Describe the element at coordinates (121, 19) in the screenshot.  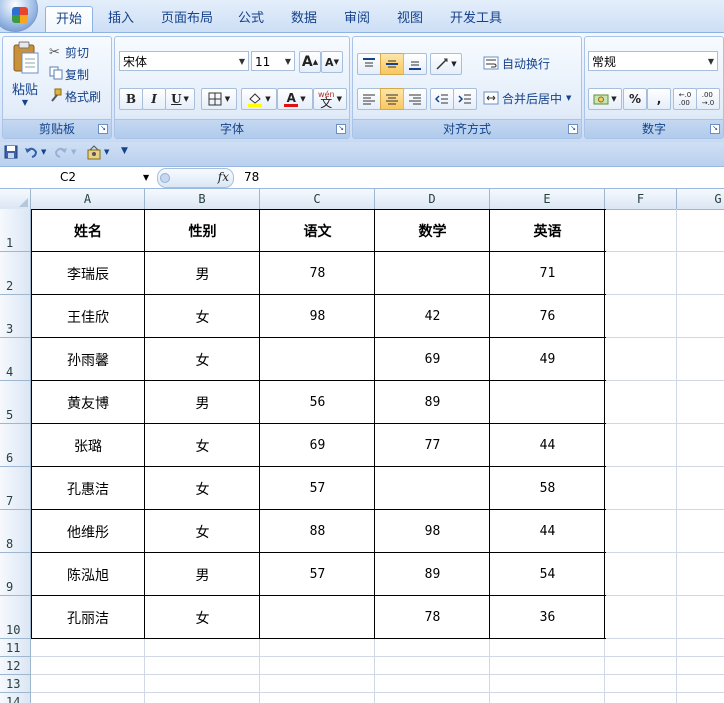
I see `tab-insert: 插入` at that location.